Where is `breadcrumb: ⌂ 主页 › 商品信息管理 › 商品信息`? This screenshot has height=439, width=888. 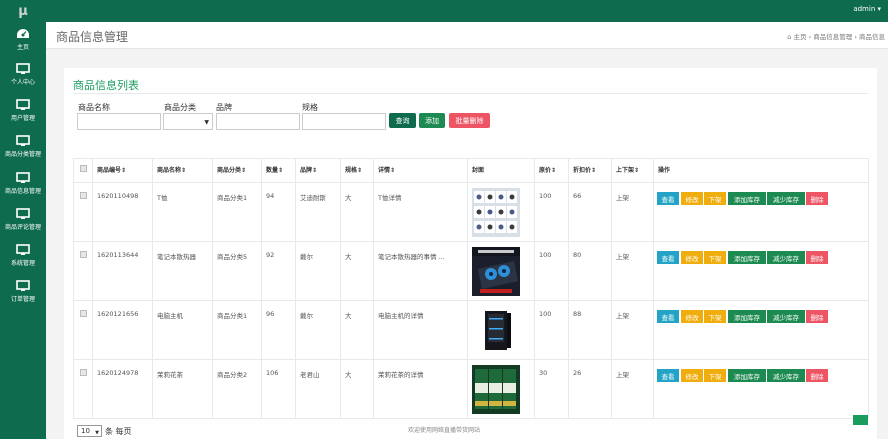 breadcrumb: ⌂ 主页 › 商品信息管理 › 商品信息 is located at coordinates (836, 36).